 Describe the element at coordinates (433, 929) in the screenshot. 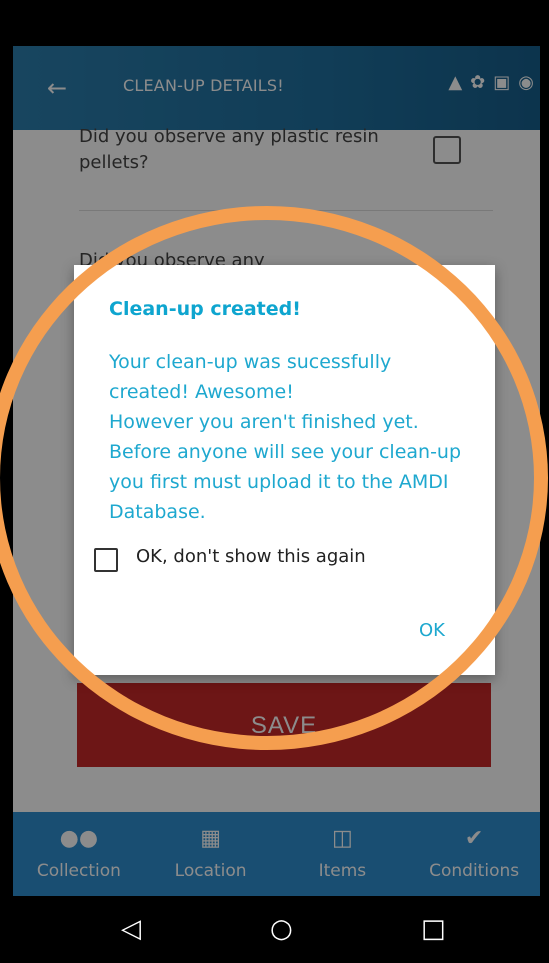

I see `recents-square-icon: □` at that location.